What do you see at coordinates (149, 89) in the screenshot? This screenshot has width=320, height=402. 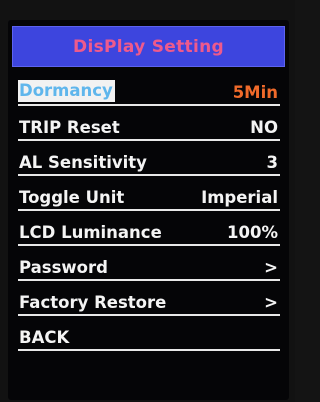 I see `menu-item-dormancy: Dormancy 5Min` at bounding box center [149, 89].